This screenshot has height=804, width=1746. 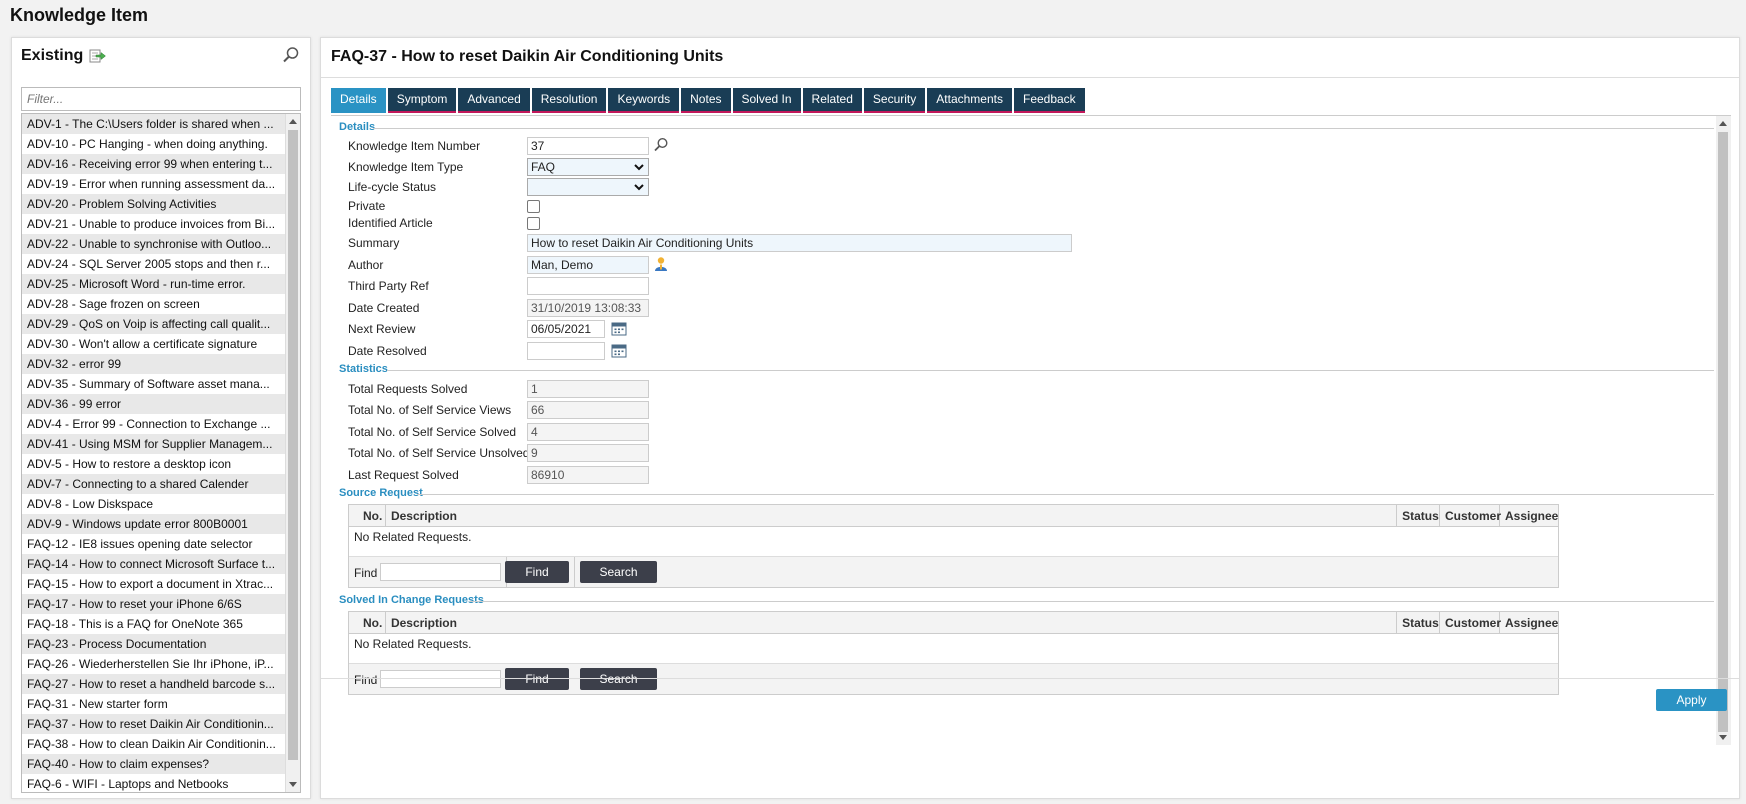 I want to click on lifecycle-select, so click(x=588, y=187).